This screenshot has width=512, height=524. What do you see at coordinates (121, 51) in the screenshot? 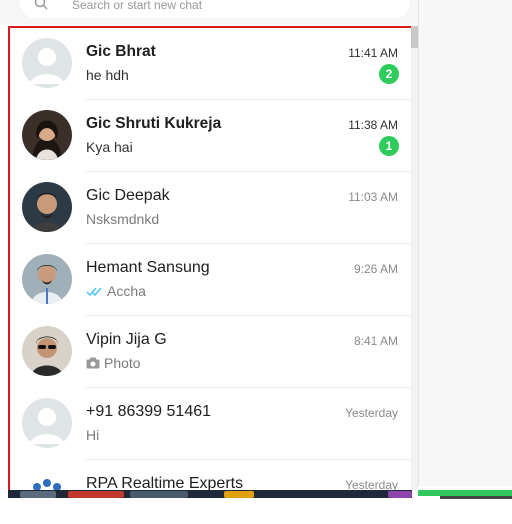
I see `chat-name: Gic Bhrat` at bounding box center [121, 51].